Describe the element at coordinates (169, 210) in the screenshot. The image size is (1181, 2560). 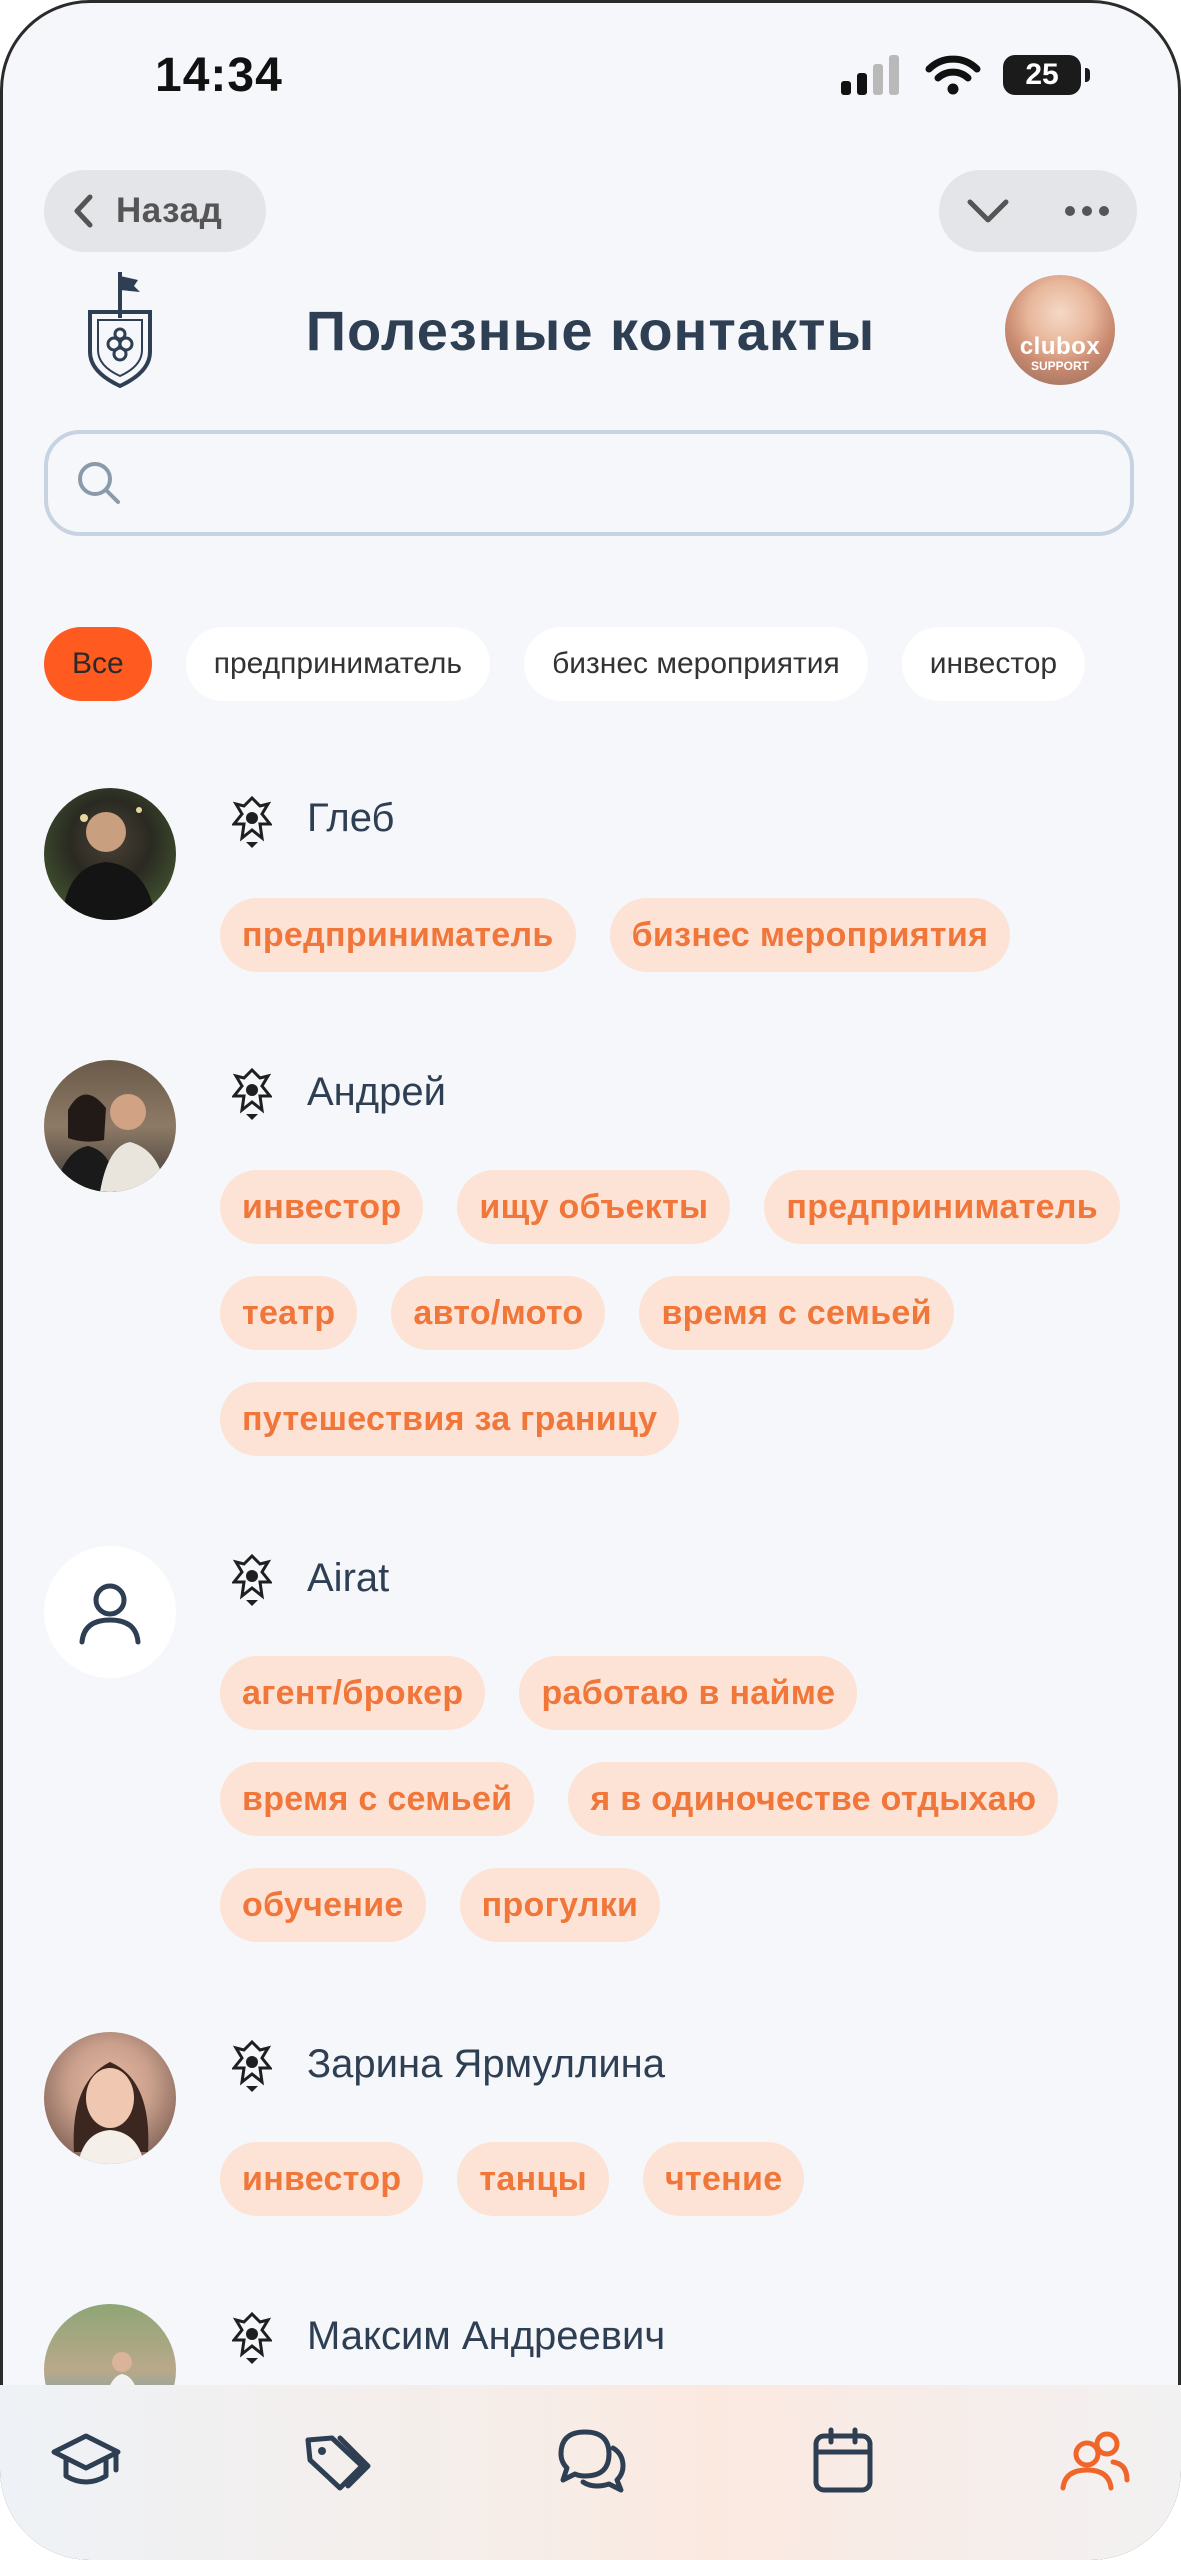
I see `back-label: Назад` at that location.